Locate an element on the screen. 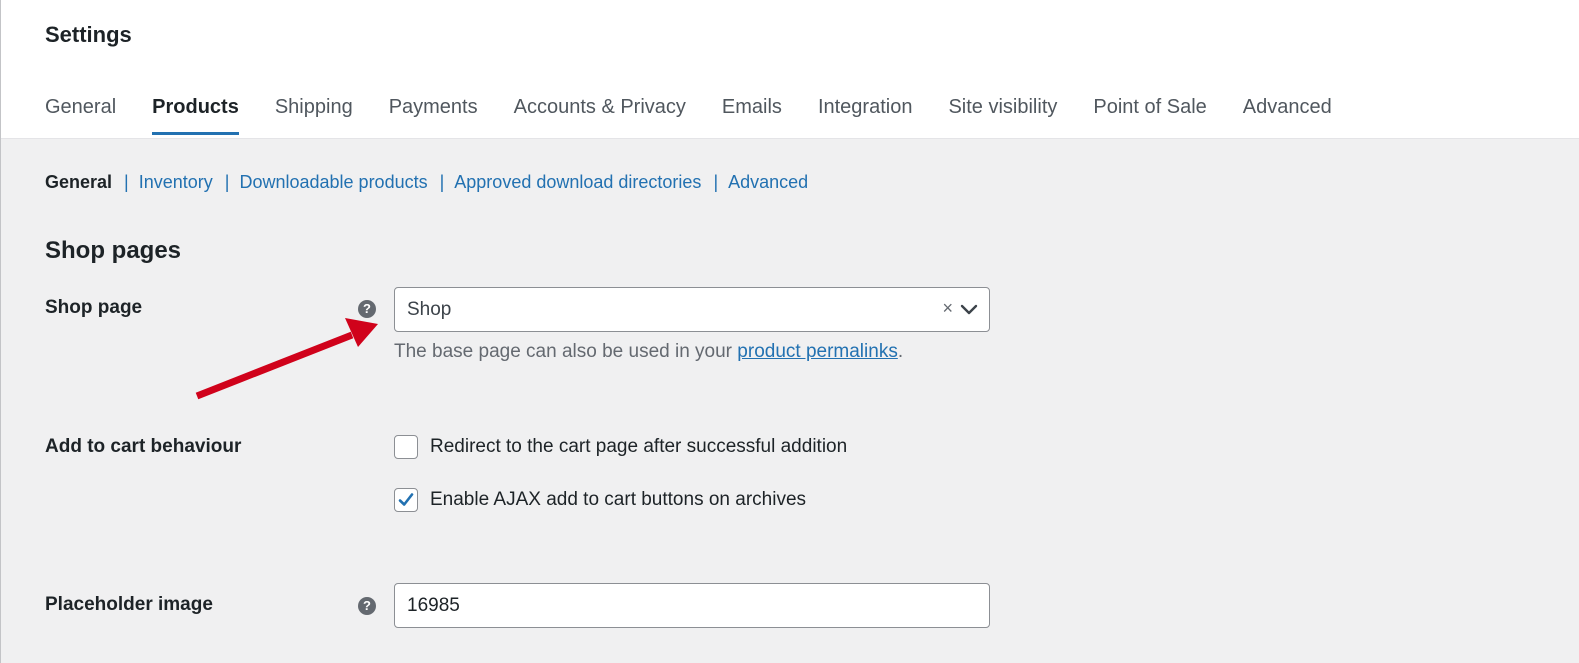 The image size is (1579, 663). placeholder-image-label: Placeholder image is located at coordinates (129, 604).